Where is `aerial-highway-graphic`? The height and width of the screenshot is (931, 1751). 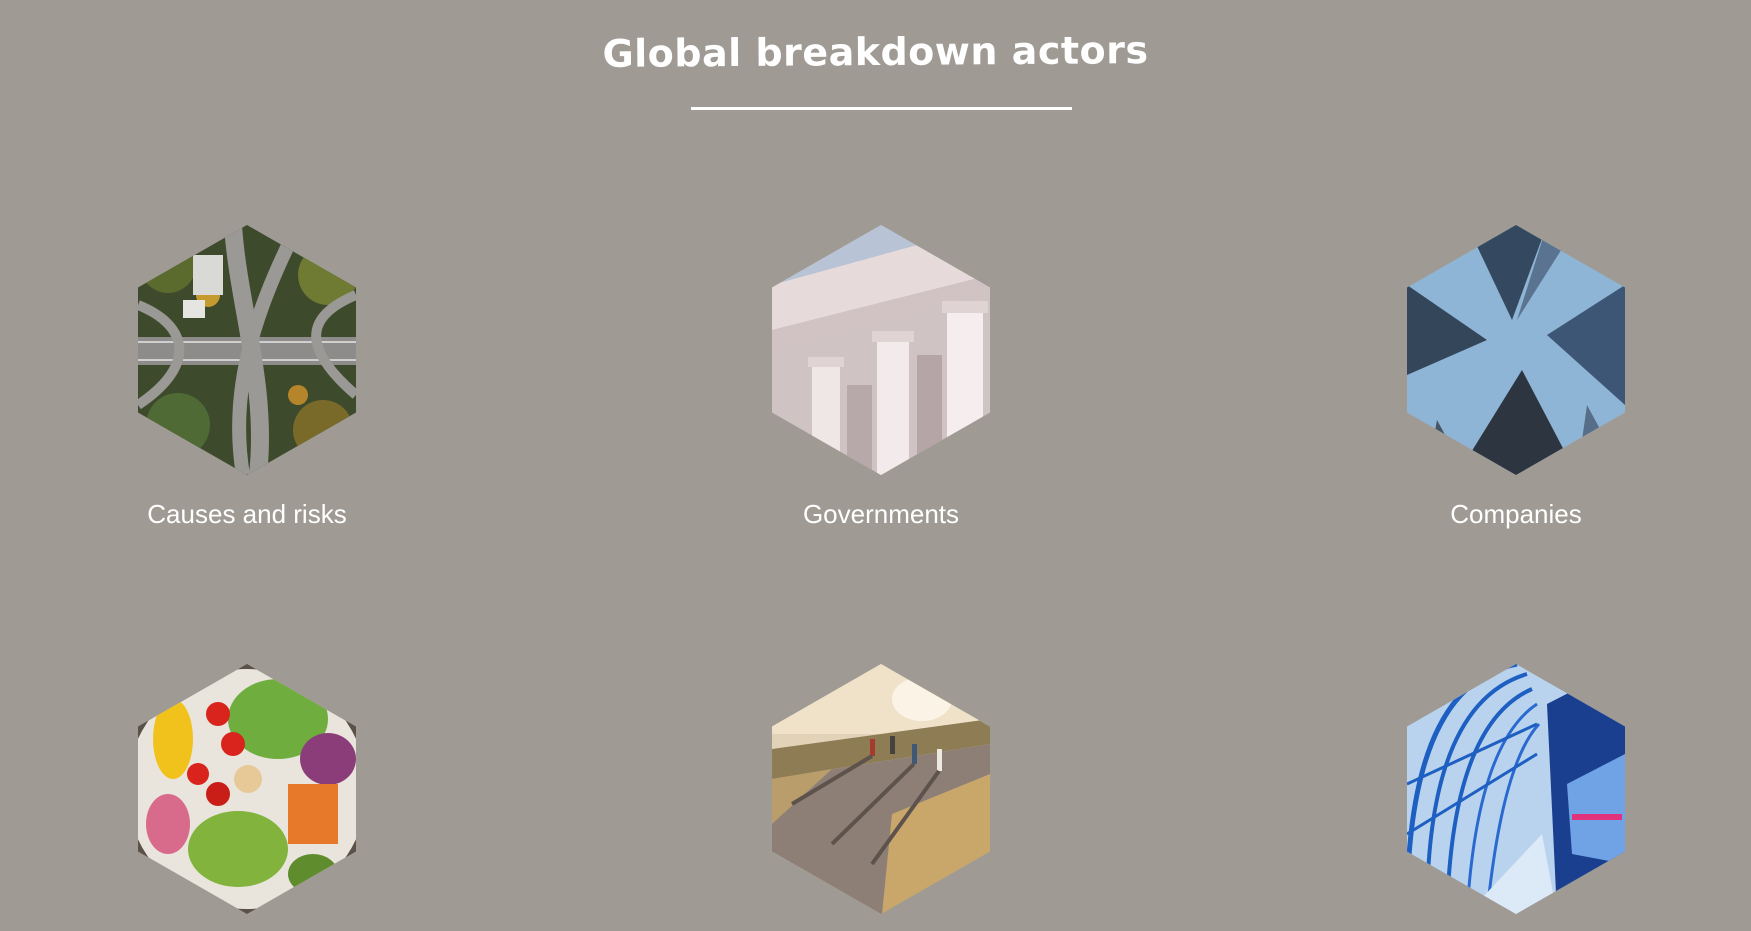 aerial-highway-graphic is located at coordinates (247, 350).